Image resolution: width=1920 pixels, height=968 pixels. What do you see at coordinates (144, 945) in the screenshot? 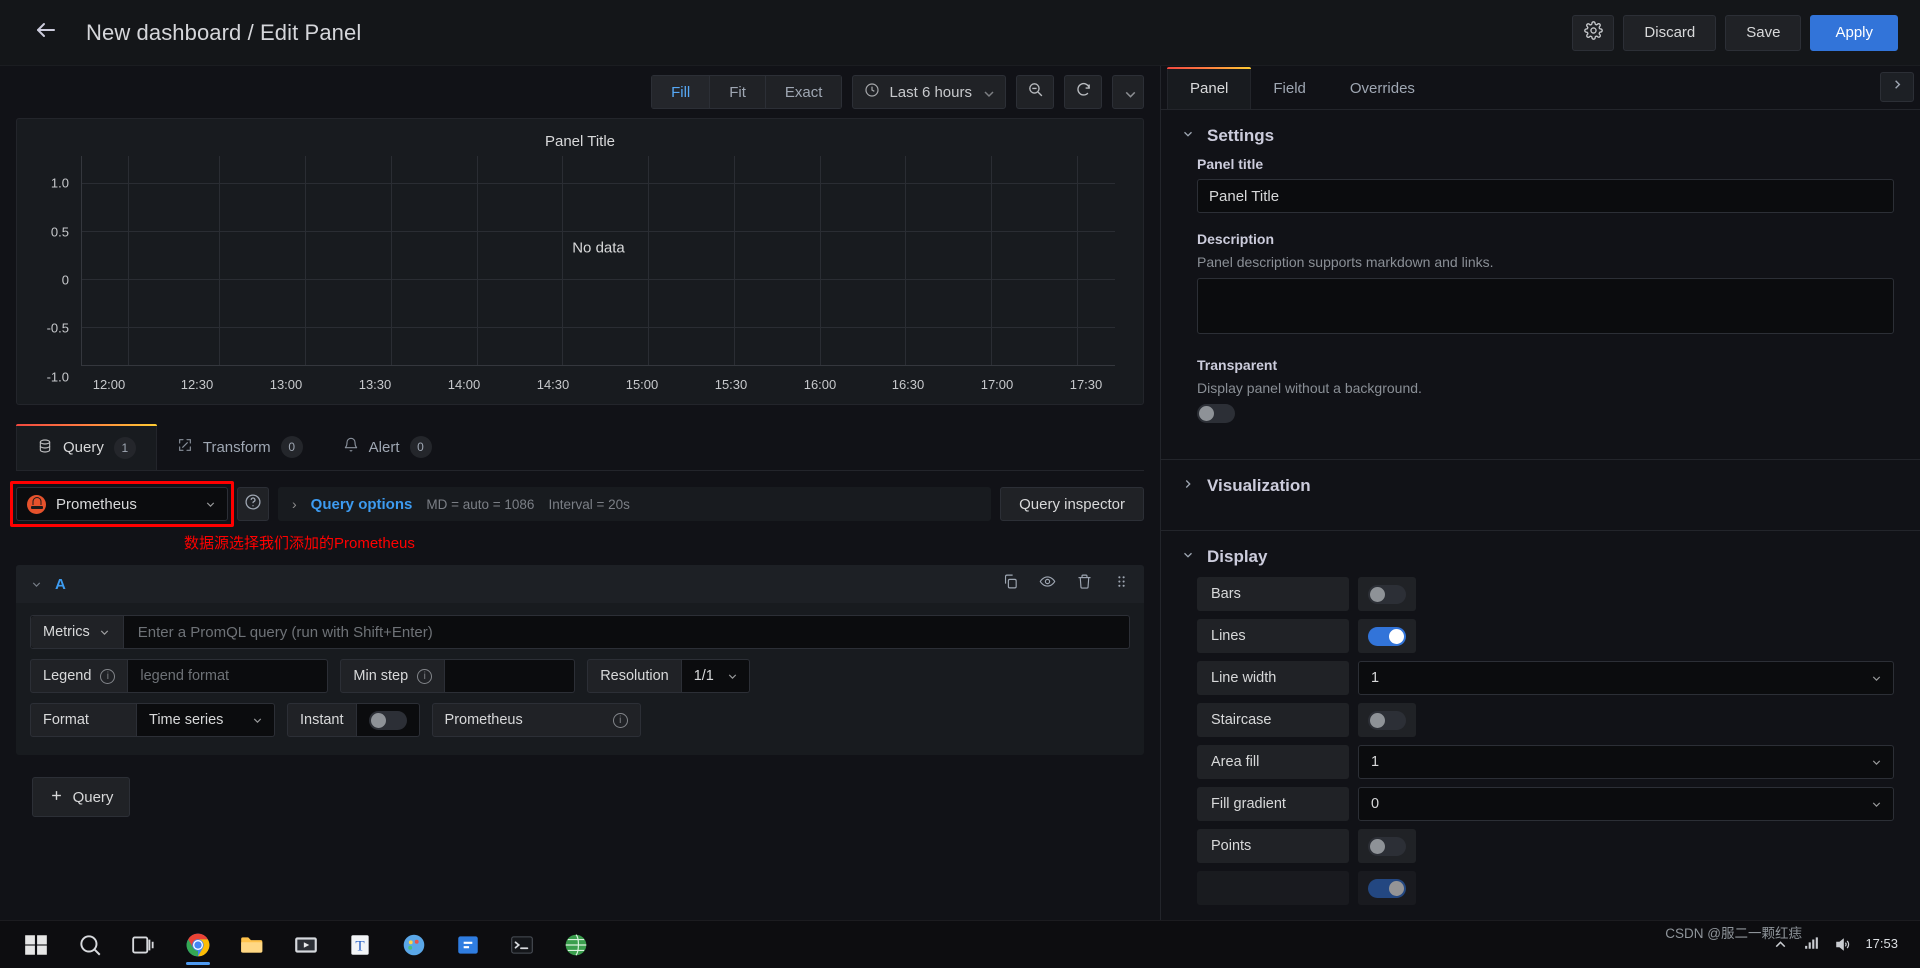
I see `task-view-icon` at bounding box center [144, 945].